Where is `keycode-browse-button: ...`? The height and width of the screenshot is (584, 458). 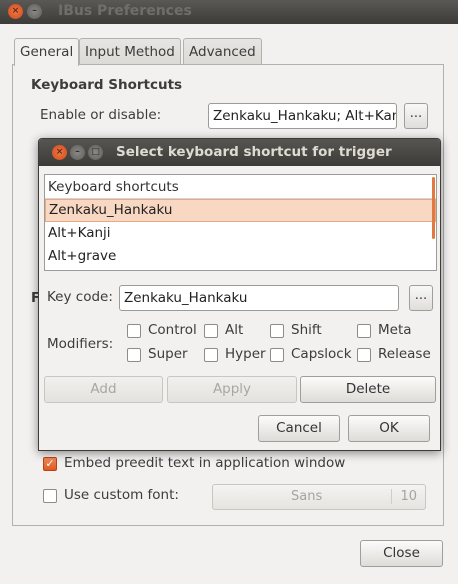 keycode-browse-button: ... is located at coordinates (421, 298).